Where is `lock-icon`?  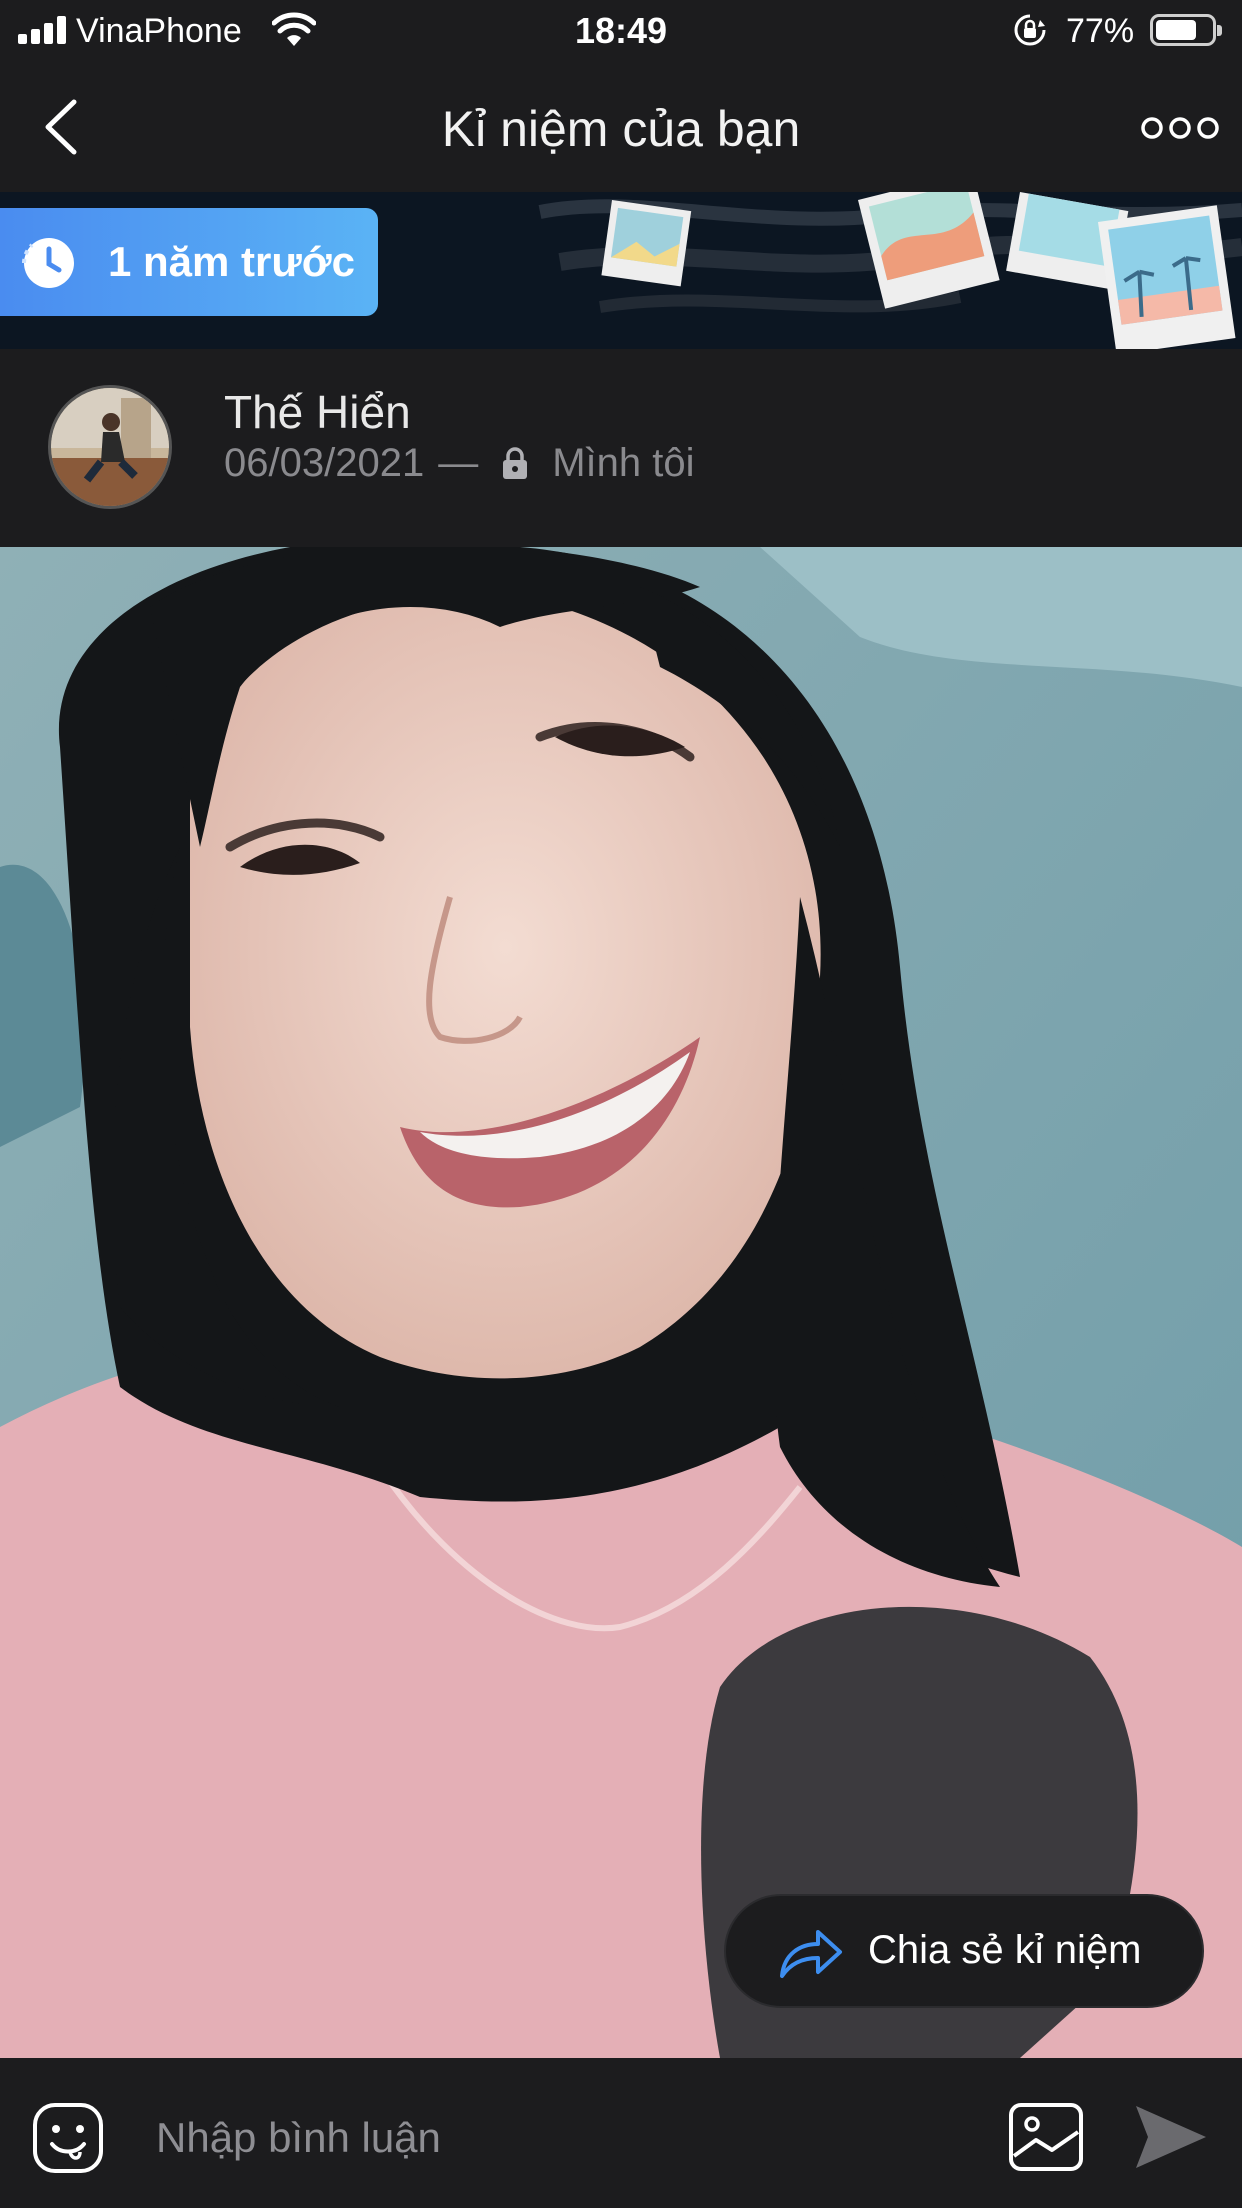
lock-icon is located at coordinates (515, 463).